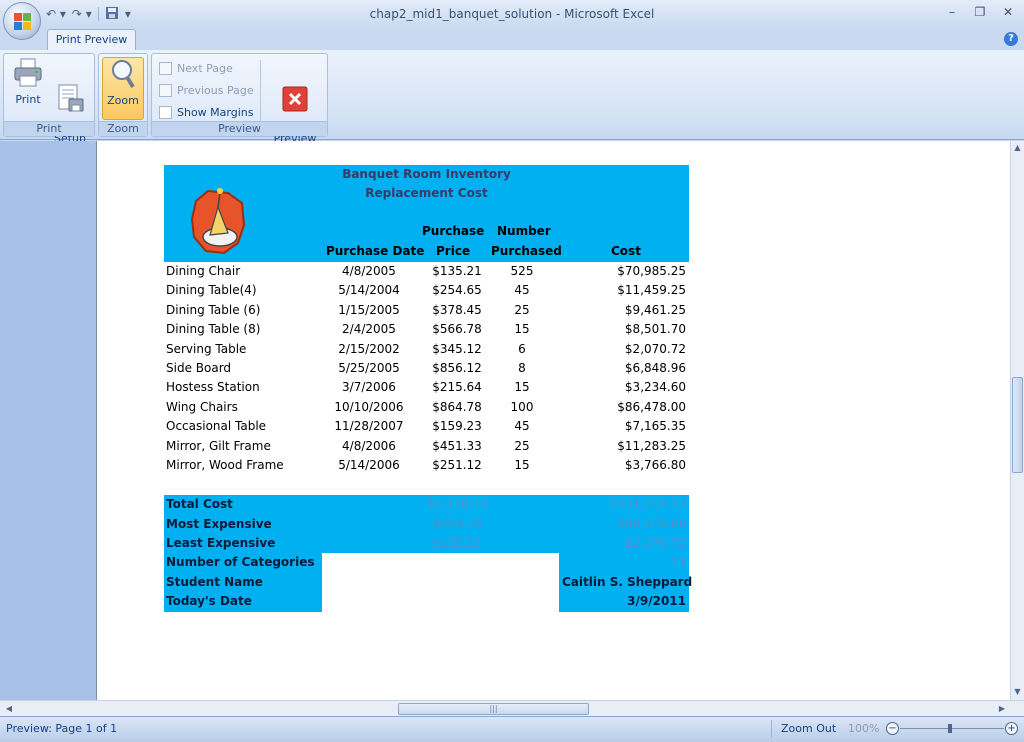 Image resolution: width=1024 pixels, height=742 pixels. I want to click on row-item: Dining Chair, so click(203, 271).